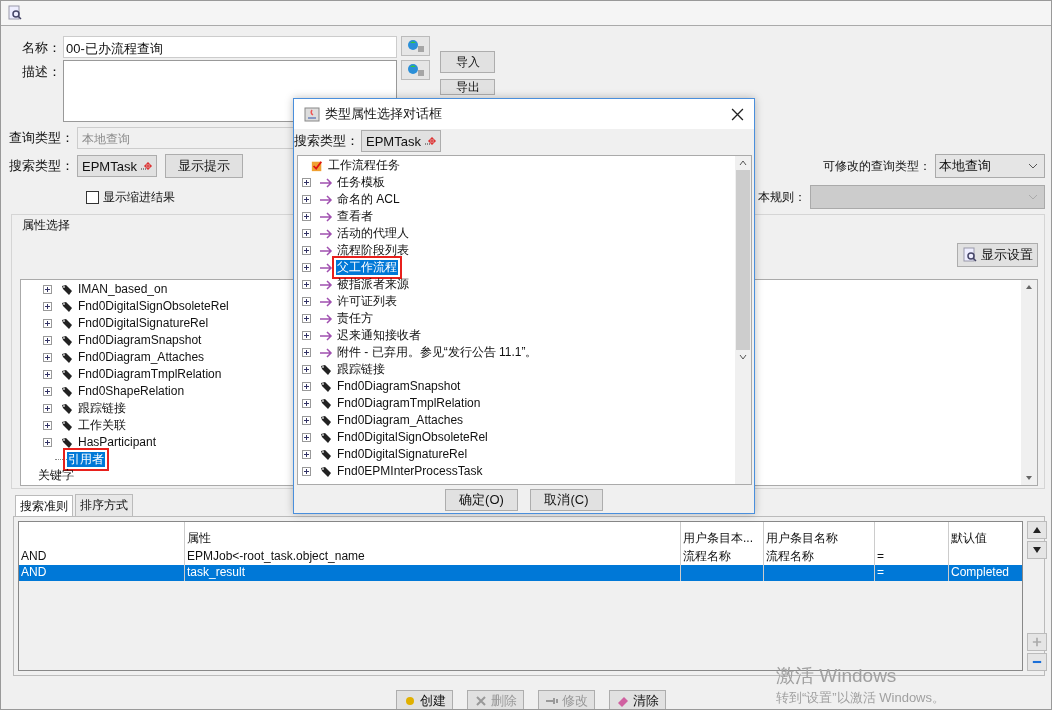 The width and height of the screenshot is (1052, 710). What do you see at coordinates (383, 114) in the screenshot?
I see `dialog-title: 类型属性选择对话框` at bounding box center [383, 114].